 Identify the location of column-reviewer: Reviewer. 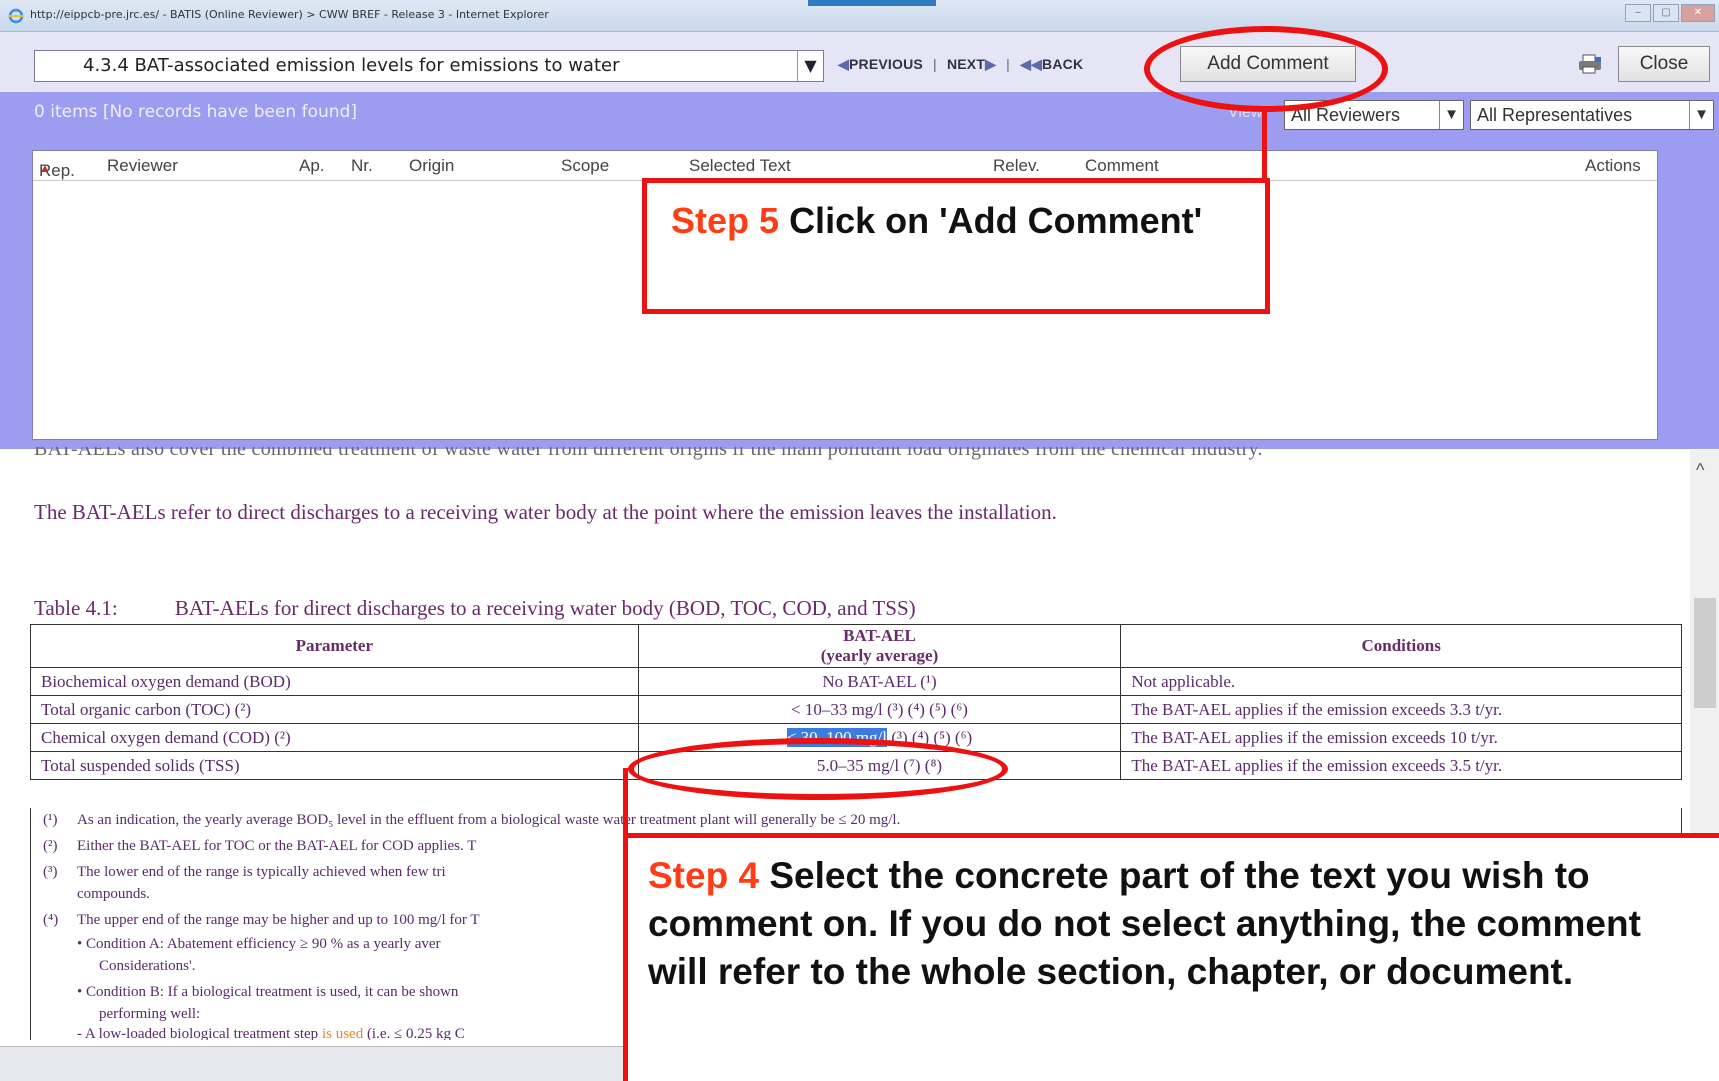
(142, 166).